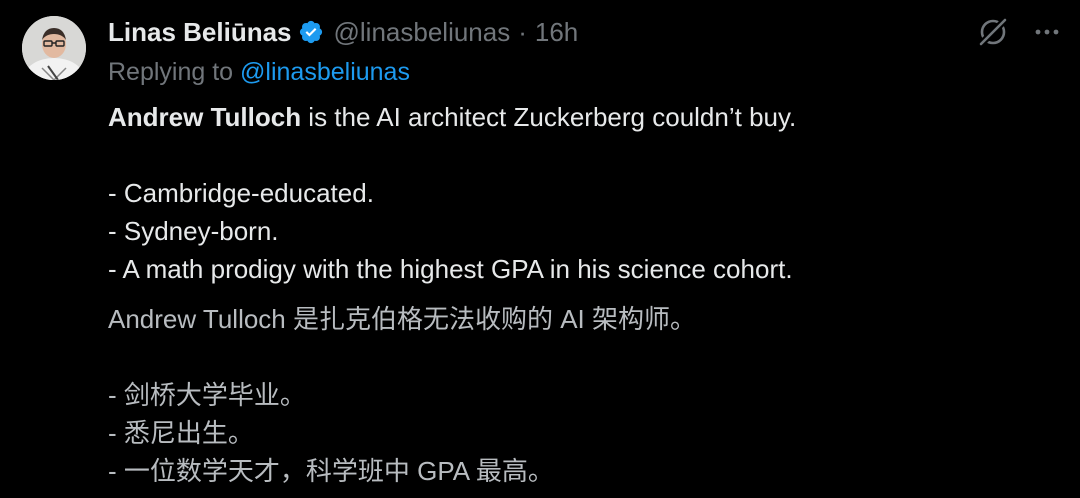  I want to click on translation-bullet: - 悉尼出生。, so click(181, 433).